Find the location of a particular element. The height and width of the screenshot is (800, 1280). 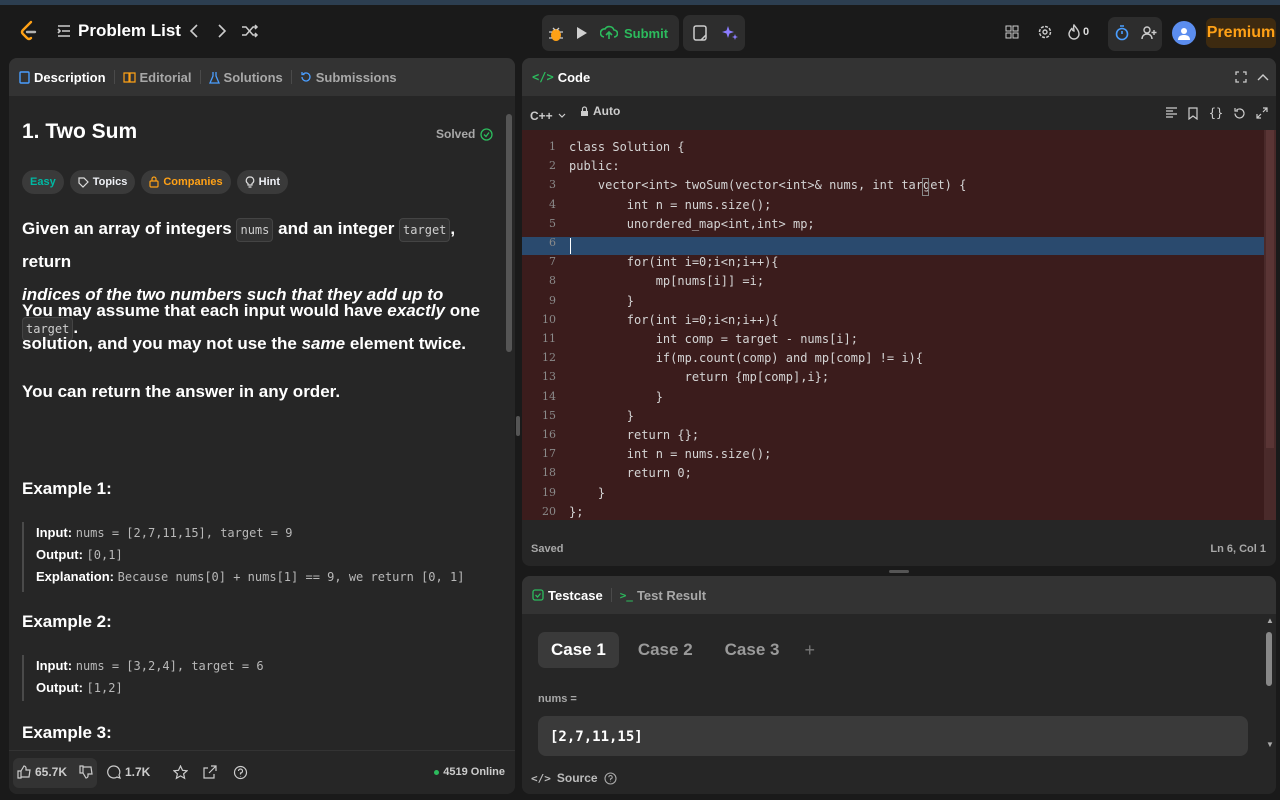

thumbs-up-icon is located at coordinates (24, 772).